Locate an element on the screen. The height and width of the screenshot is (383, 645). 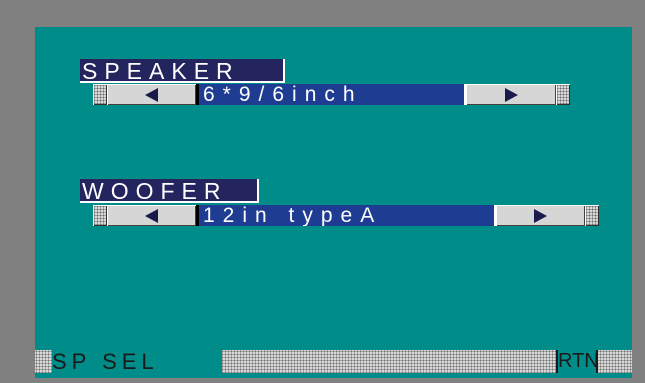
status-bar: SP SEL RTN is located at coordinates (333, 361).